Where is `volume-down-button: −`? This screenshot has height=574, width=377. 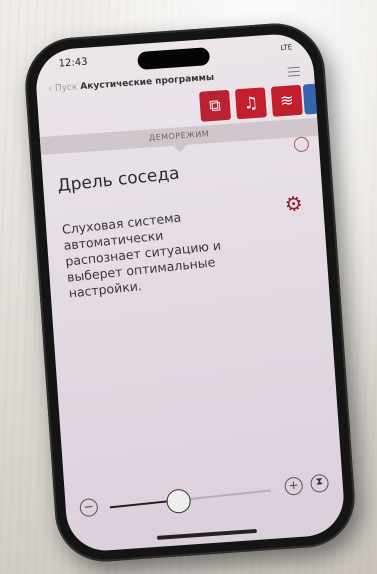 volume-down-button: − is located at coordinates (88, 507).